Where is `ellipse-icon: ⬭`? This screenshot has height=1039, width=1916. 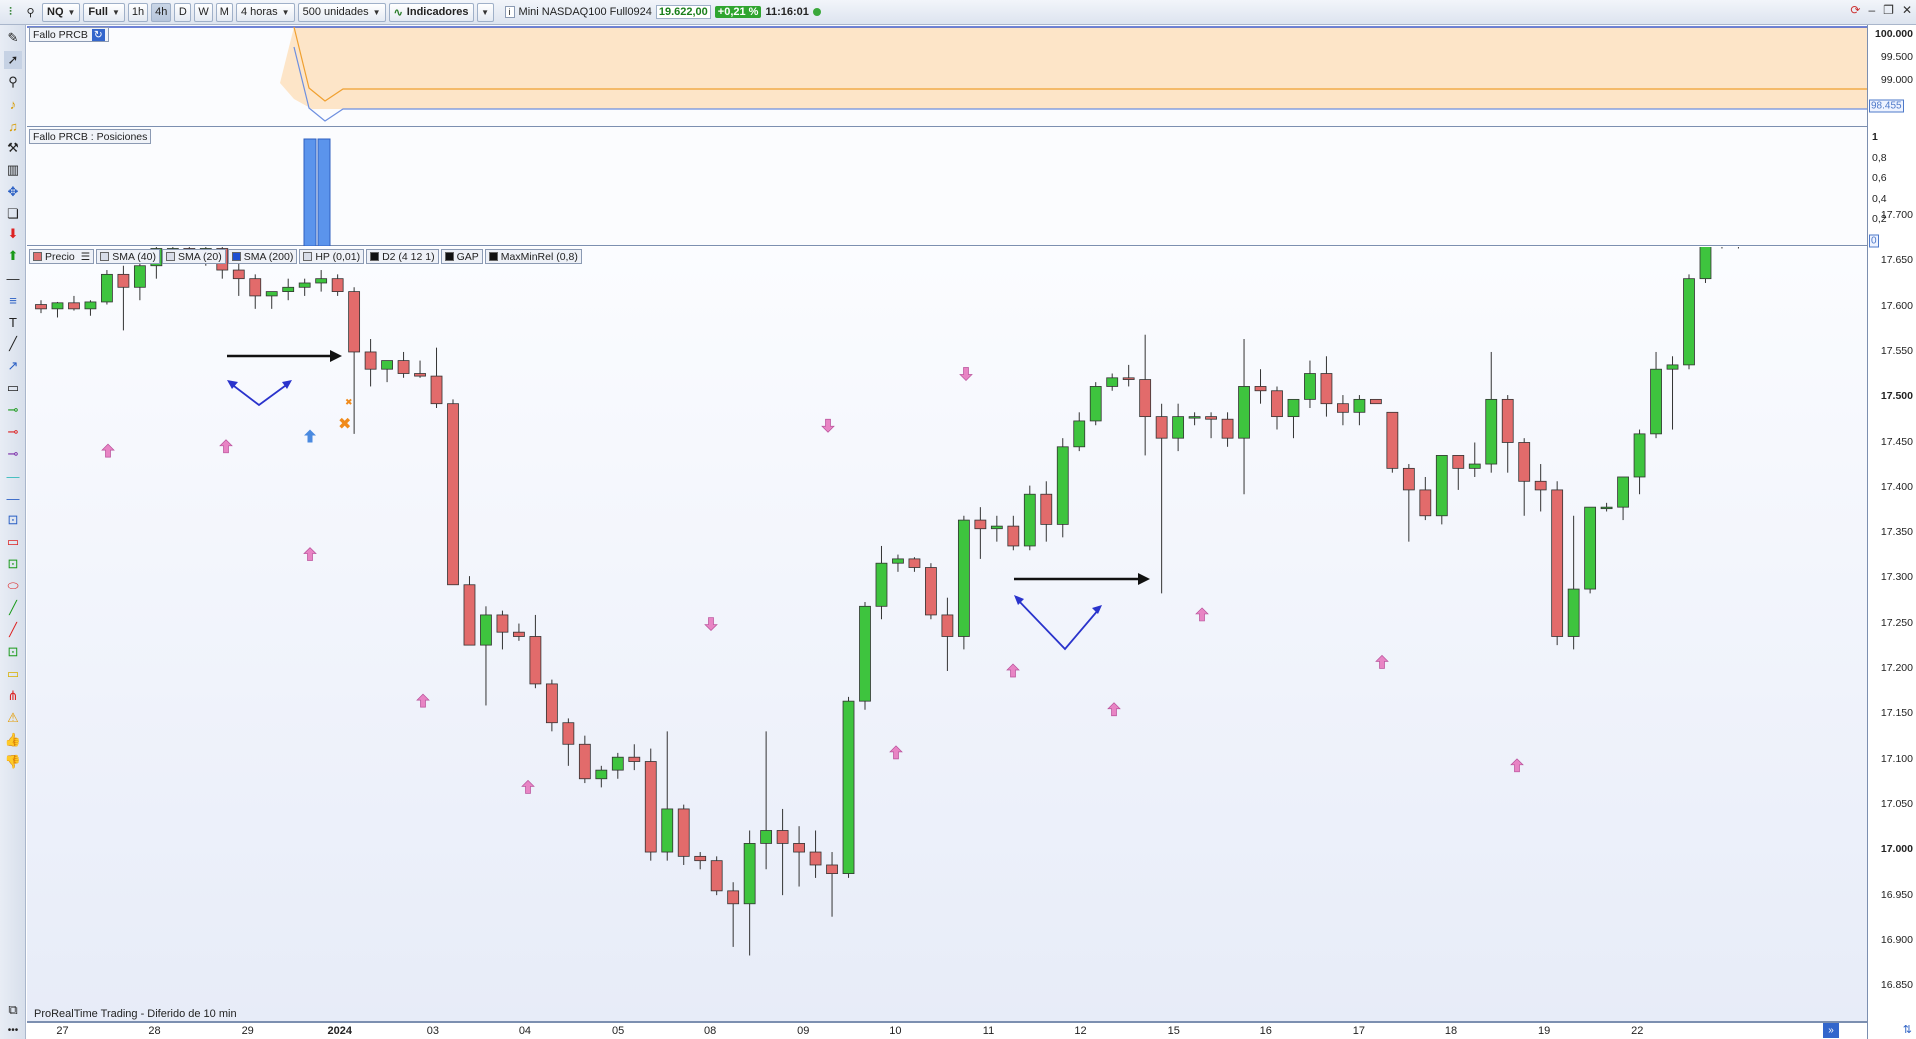
ellipse-icon: ⬭ is located at coordinates (13, 586).